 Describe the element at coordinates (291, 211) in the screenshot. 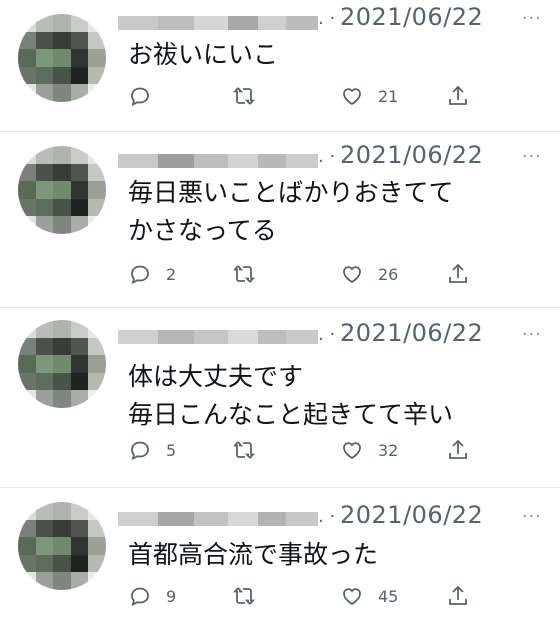

I see `tweet-text: 毎日悪いことばかりおきてて かさなってる` at that location.